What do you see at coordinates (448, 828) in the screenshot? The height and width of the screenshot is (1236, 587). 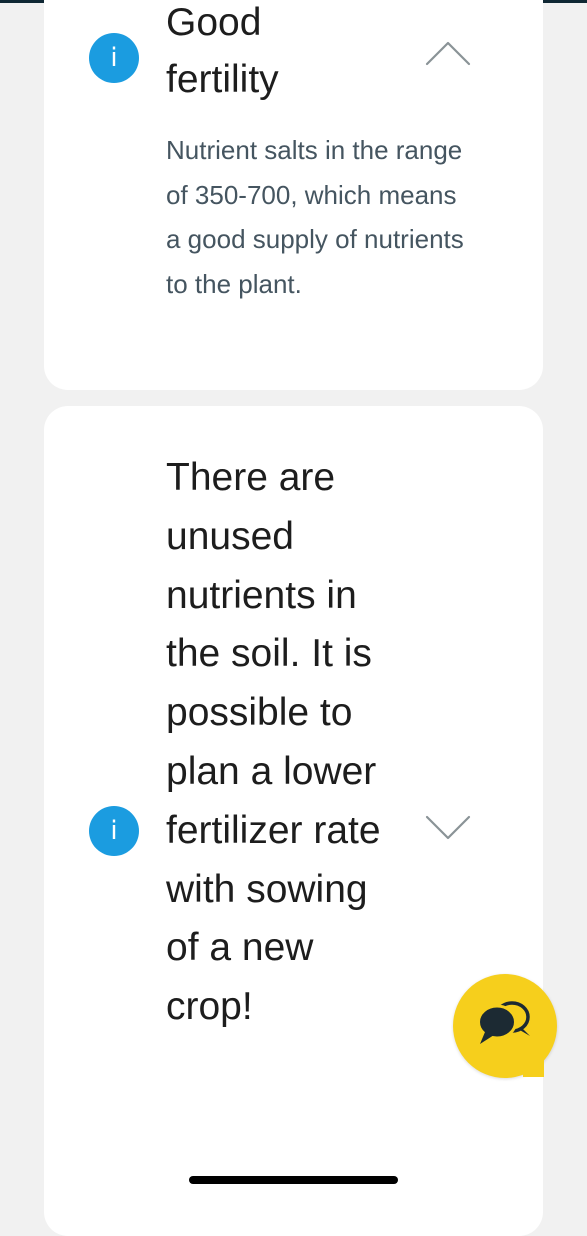 I see `chevron-down-icon` at bounding box center [448, 828].